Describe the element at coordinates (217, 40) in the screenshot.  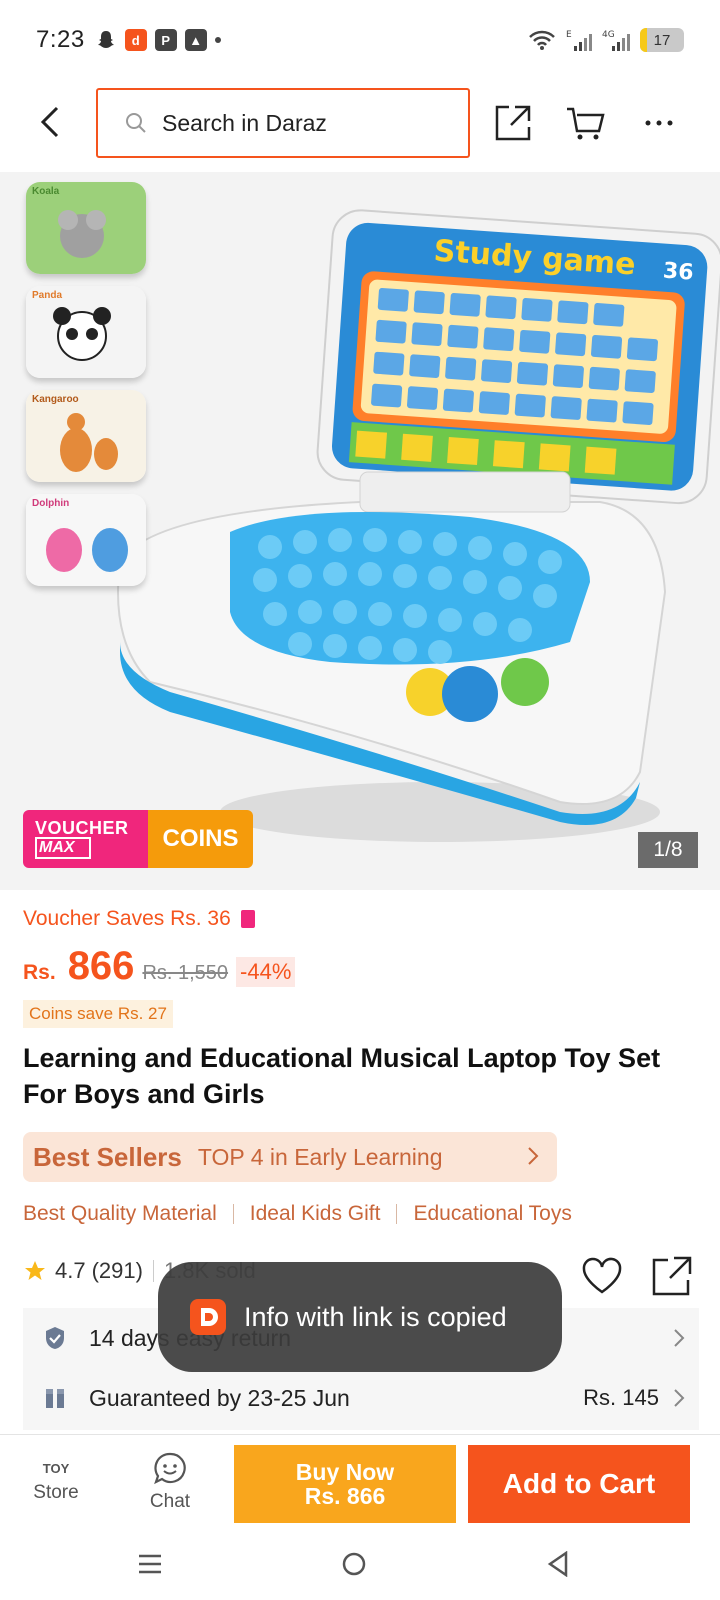
I see `more-notifications-dot` at that location.